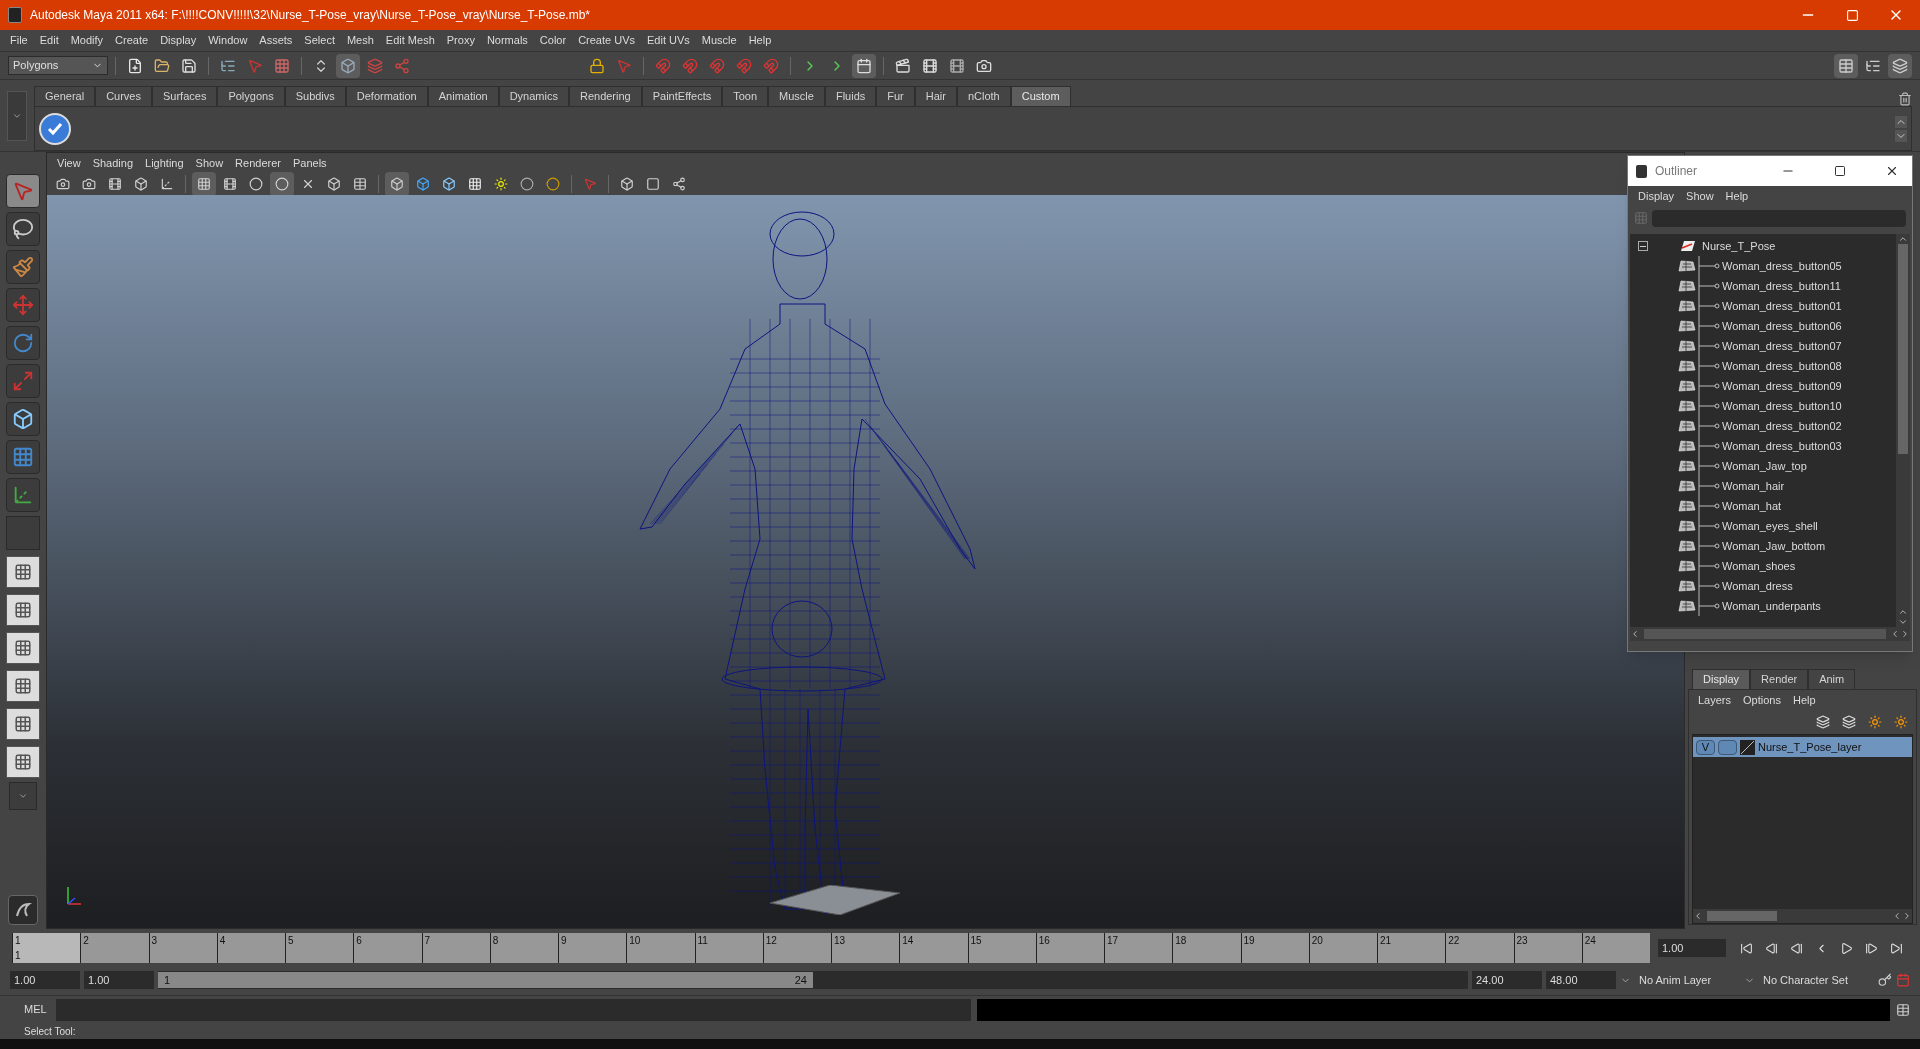 This screenshot has height=1049, width=1920. Describe the element at coordinates (89, 184) in the screenshot. I see `camera-attributes-icon-icon` at that location.